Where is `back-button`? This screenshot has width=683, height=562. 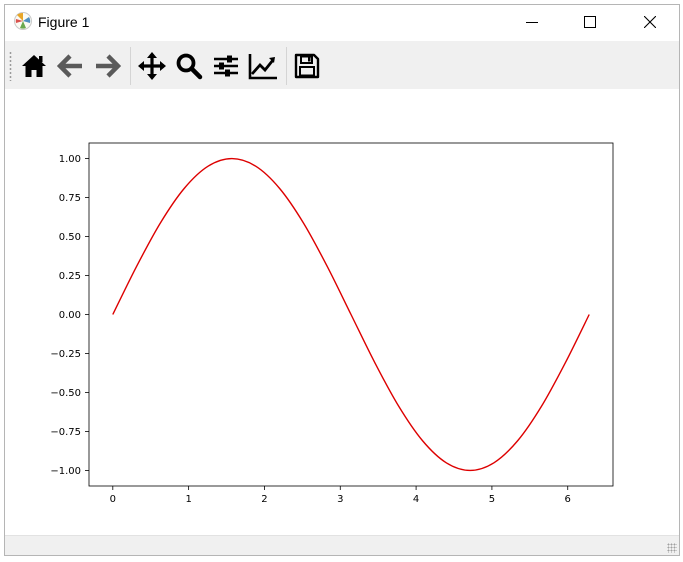
back-button is located at coordinates (71, 66).